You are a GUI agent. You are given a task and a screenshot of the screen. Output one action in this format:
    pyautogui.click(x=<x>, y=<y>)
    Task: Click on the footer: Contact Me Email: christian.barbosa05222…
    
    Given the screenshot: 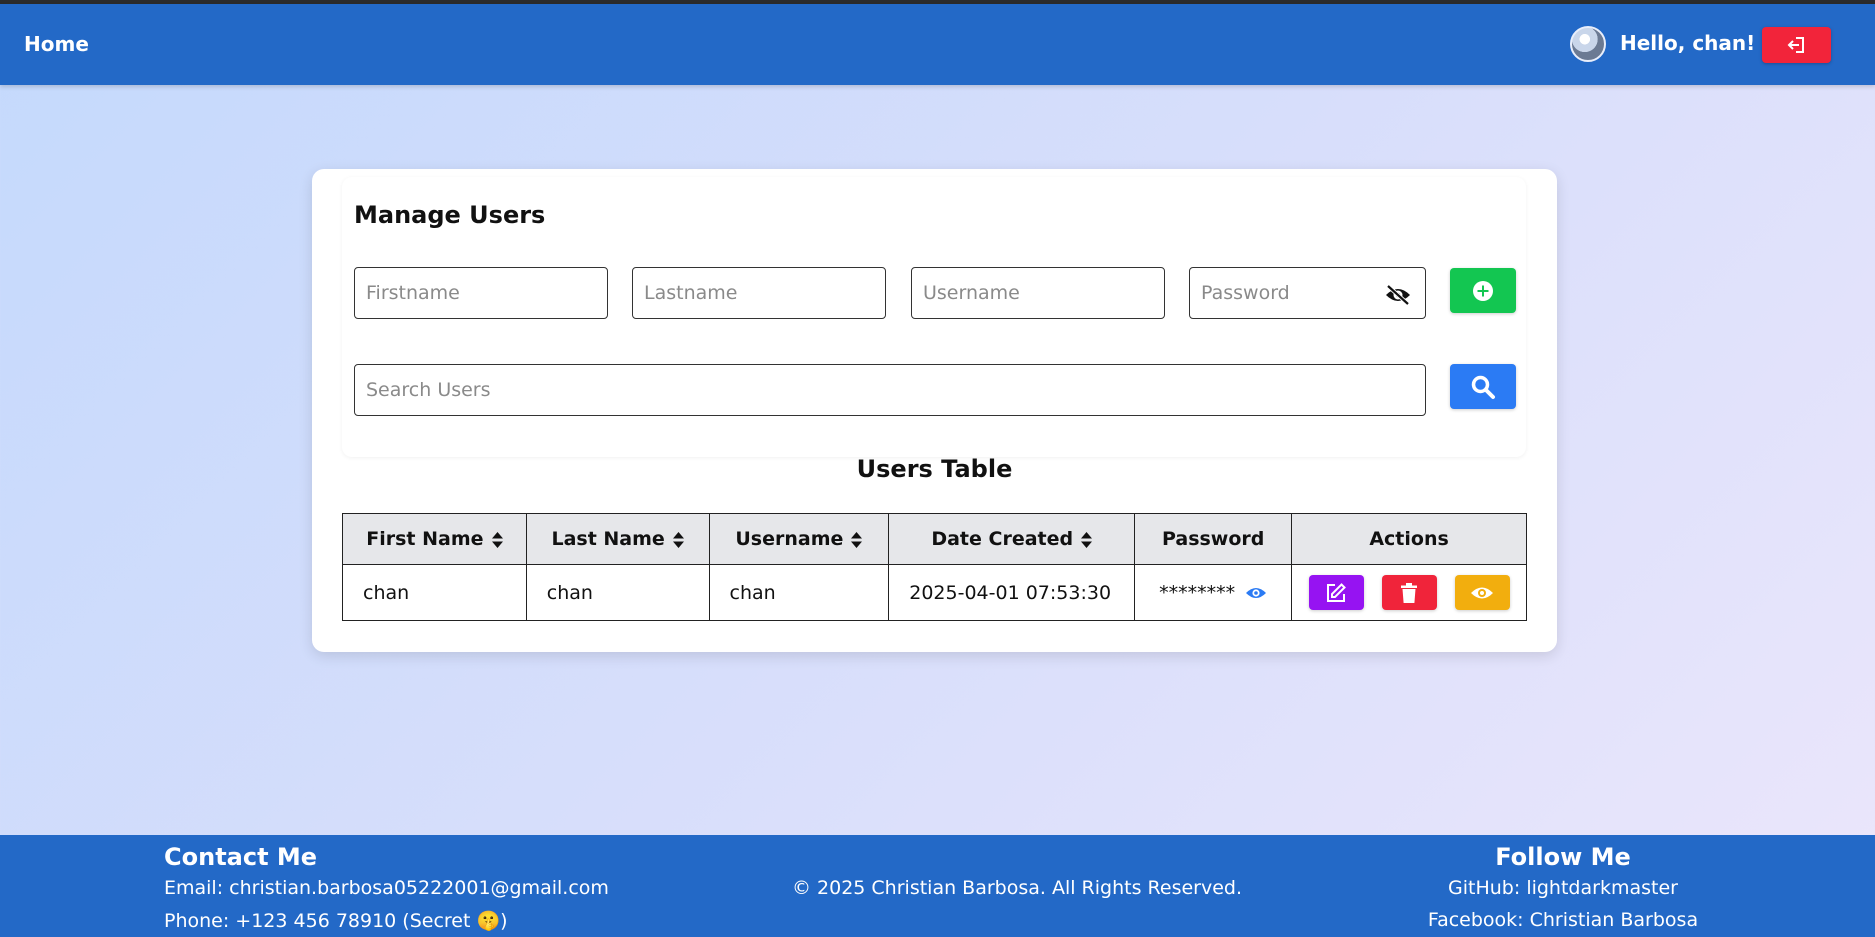 What is the action you would take?
    pyautogui.click(x=937, y=886)
    